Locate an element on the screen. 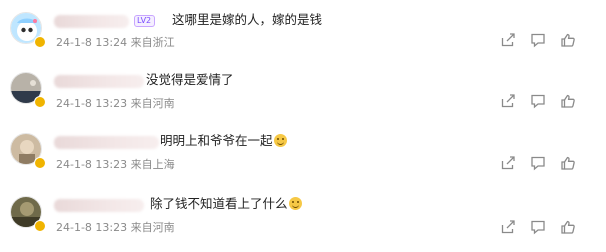  comment-text: 明明上和爷爷在一起 is located at coordinates (223, 141).